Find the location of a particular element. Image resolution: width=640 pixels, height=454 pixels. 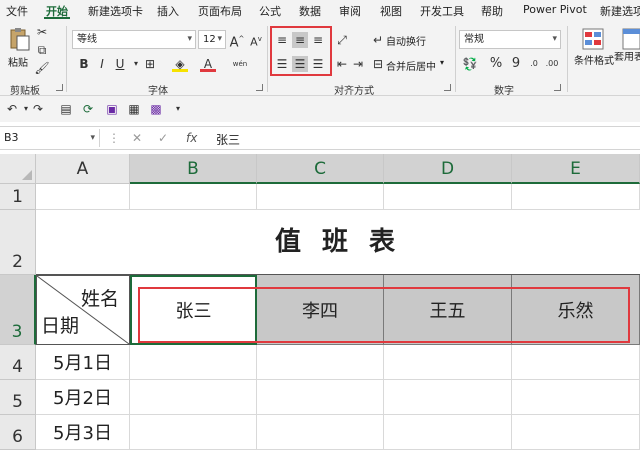

tab-data: 数据 is located at coordinates (310, 11).